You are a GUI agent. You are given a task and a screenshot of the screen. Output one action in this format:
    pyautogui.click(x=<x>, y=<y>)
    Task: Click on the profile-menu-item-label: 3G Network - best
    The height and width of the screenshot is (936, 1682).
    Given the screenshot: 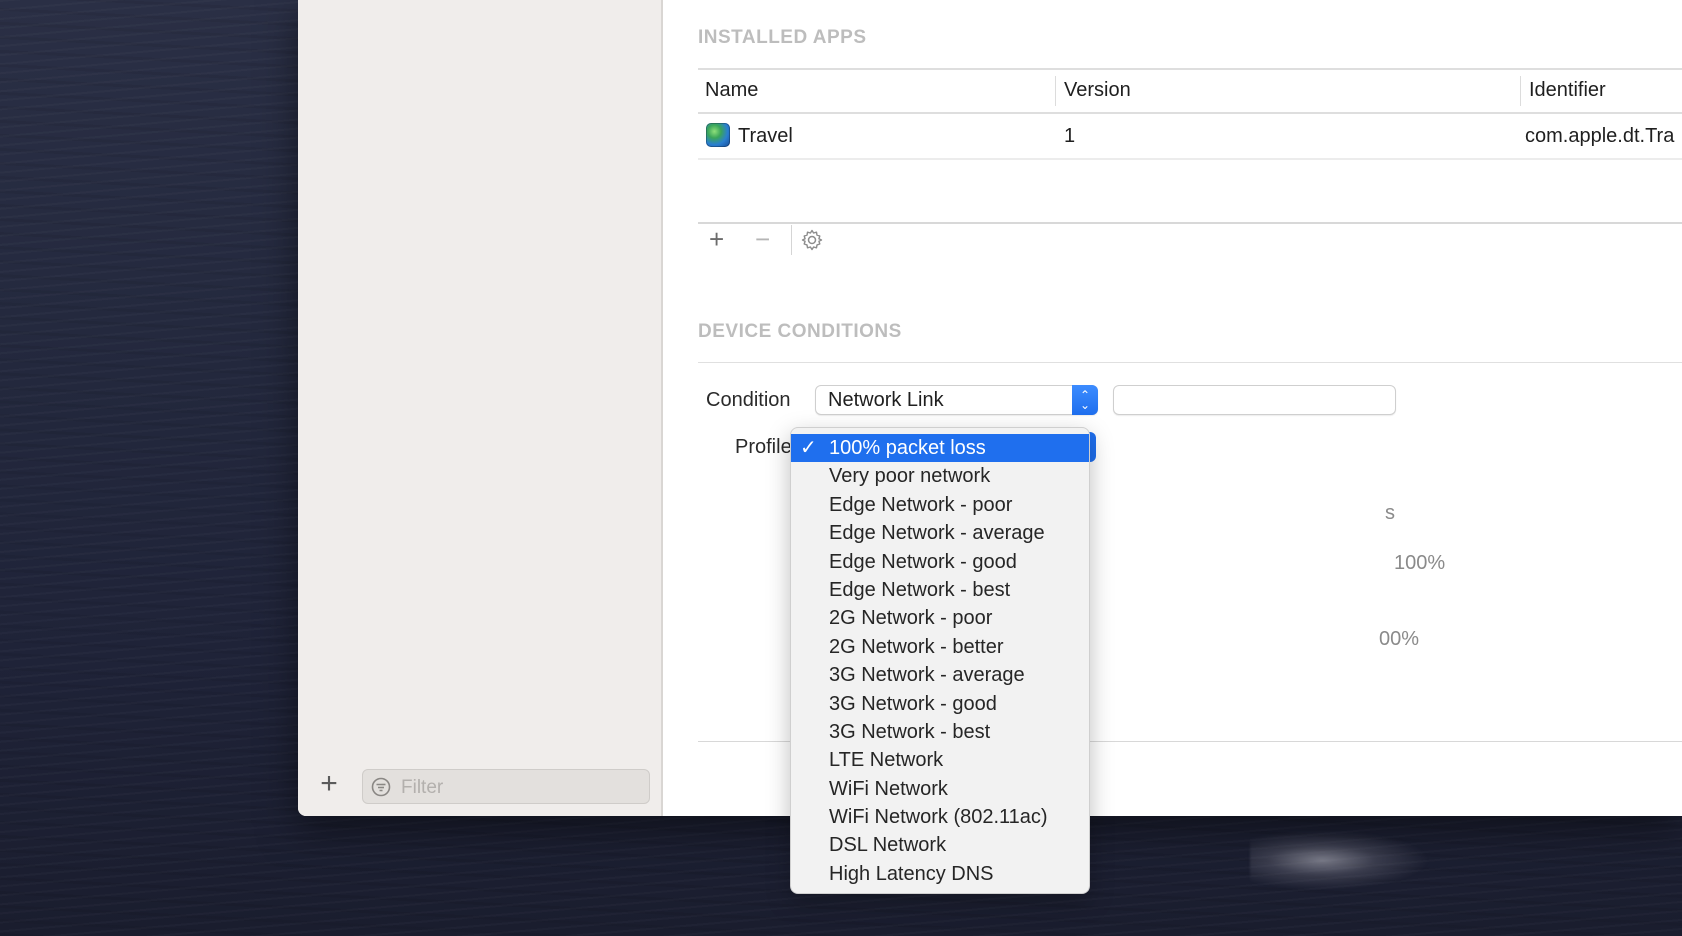 What is the action you would take?
    pyautogui.click(x=910, y=731)
    